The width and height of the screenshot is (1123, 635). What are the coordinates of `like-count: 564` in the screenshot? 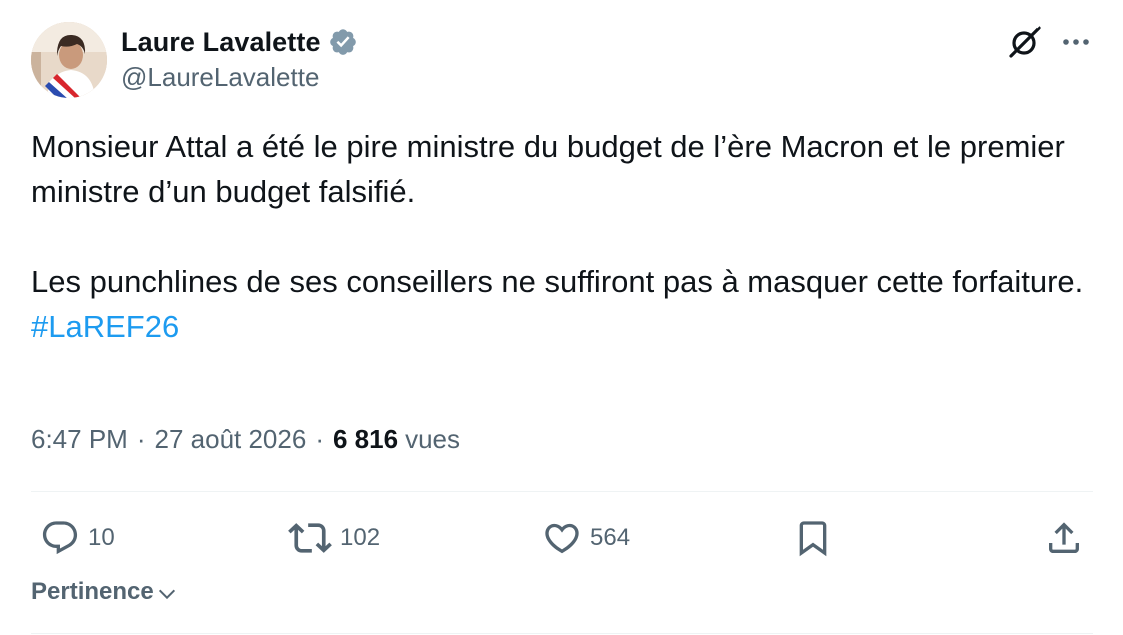 It's located at (610, 537).